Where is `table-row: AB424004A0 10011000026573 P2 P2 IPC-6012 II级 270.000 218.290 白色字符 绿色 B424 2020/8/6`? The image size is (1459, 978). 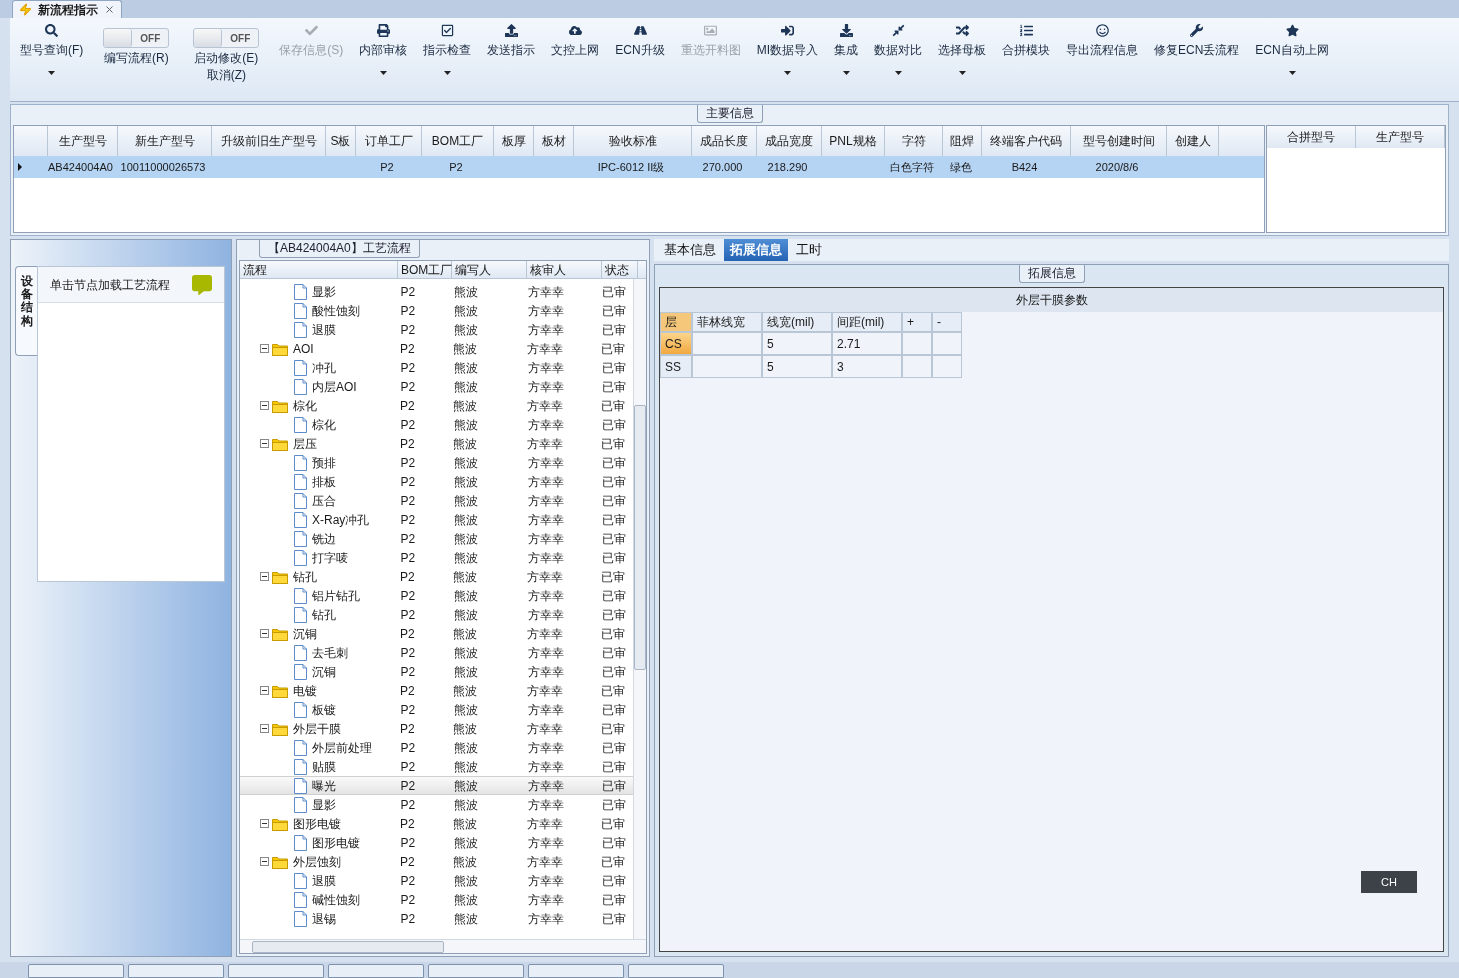 table-row: AB424004A0 10011000026573 P2 P2 IPC-6012 II级 270.000 218.290 白色字符 绿色 B424 2020/8/6 is located at coordinates (639, 167).